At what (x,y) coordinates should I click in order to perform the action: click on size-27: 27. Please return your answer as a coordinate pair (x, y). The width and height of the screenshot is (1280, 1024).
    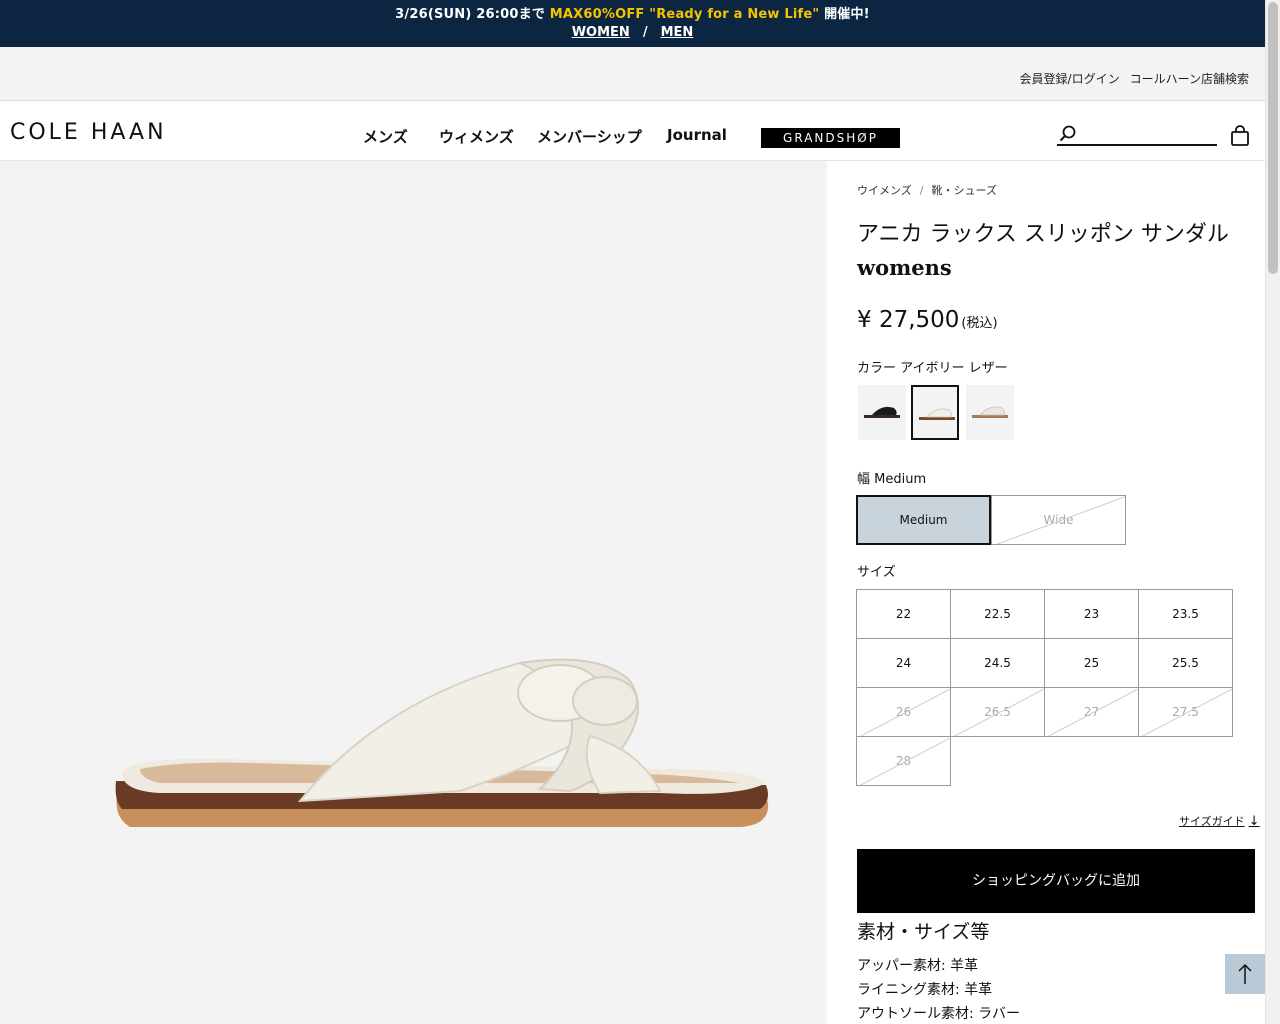
    Looking at the image, I should click on (1091, 712).